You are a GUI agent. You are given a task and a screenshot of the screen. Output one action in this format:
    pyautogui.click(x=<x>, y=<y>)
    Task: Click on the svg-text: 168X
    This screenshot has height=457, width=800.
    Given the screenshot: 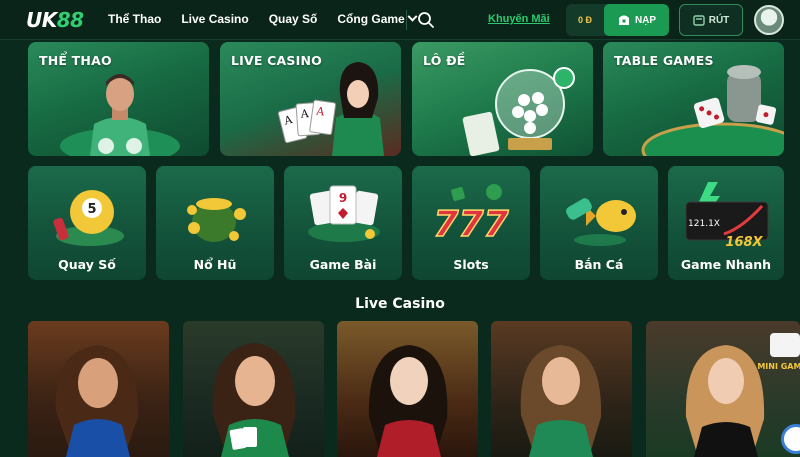 What is the action you would take?
    pyautogui.click(x=744, y=242)
    